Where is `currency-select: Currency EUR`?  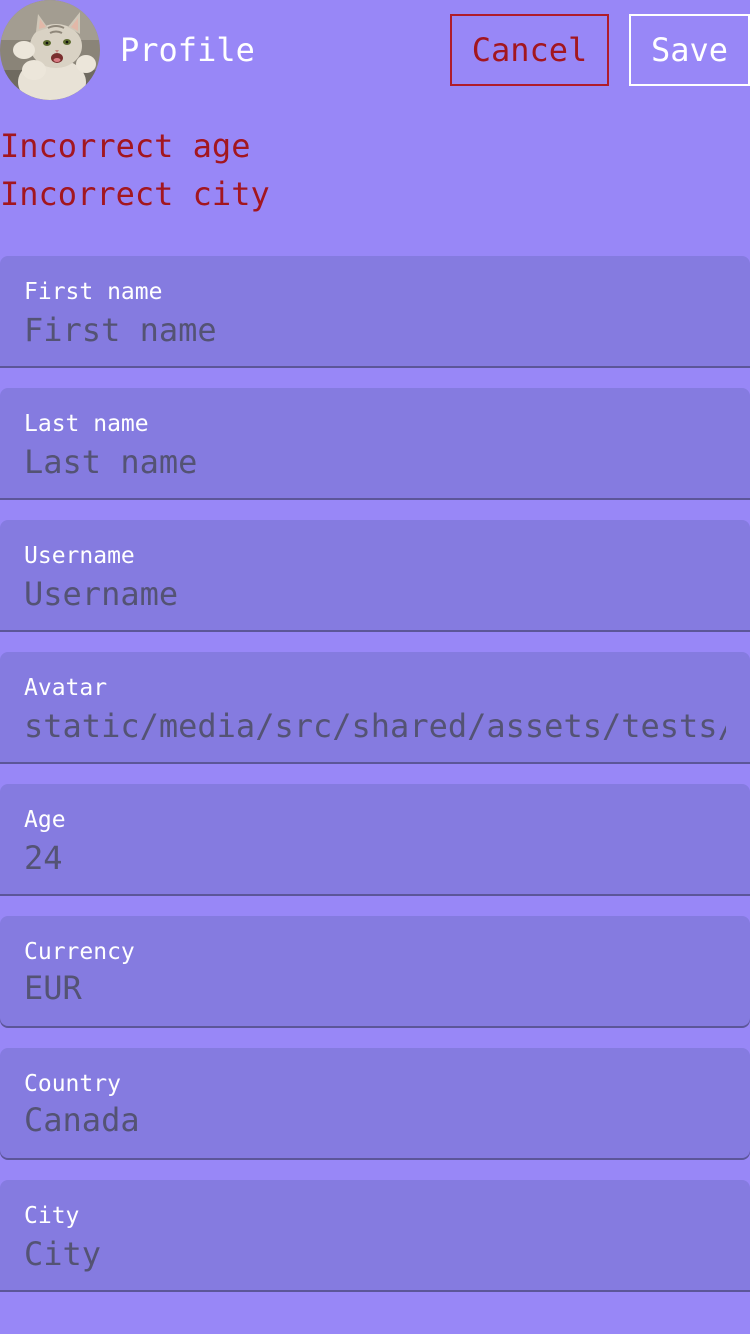
currency-select: Currency EUR is located at coordinates (375, 971).